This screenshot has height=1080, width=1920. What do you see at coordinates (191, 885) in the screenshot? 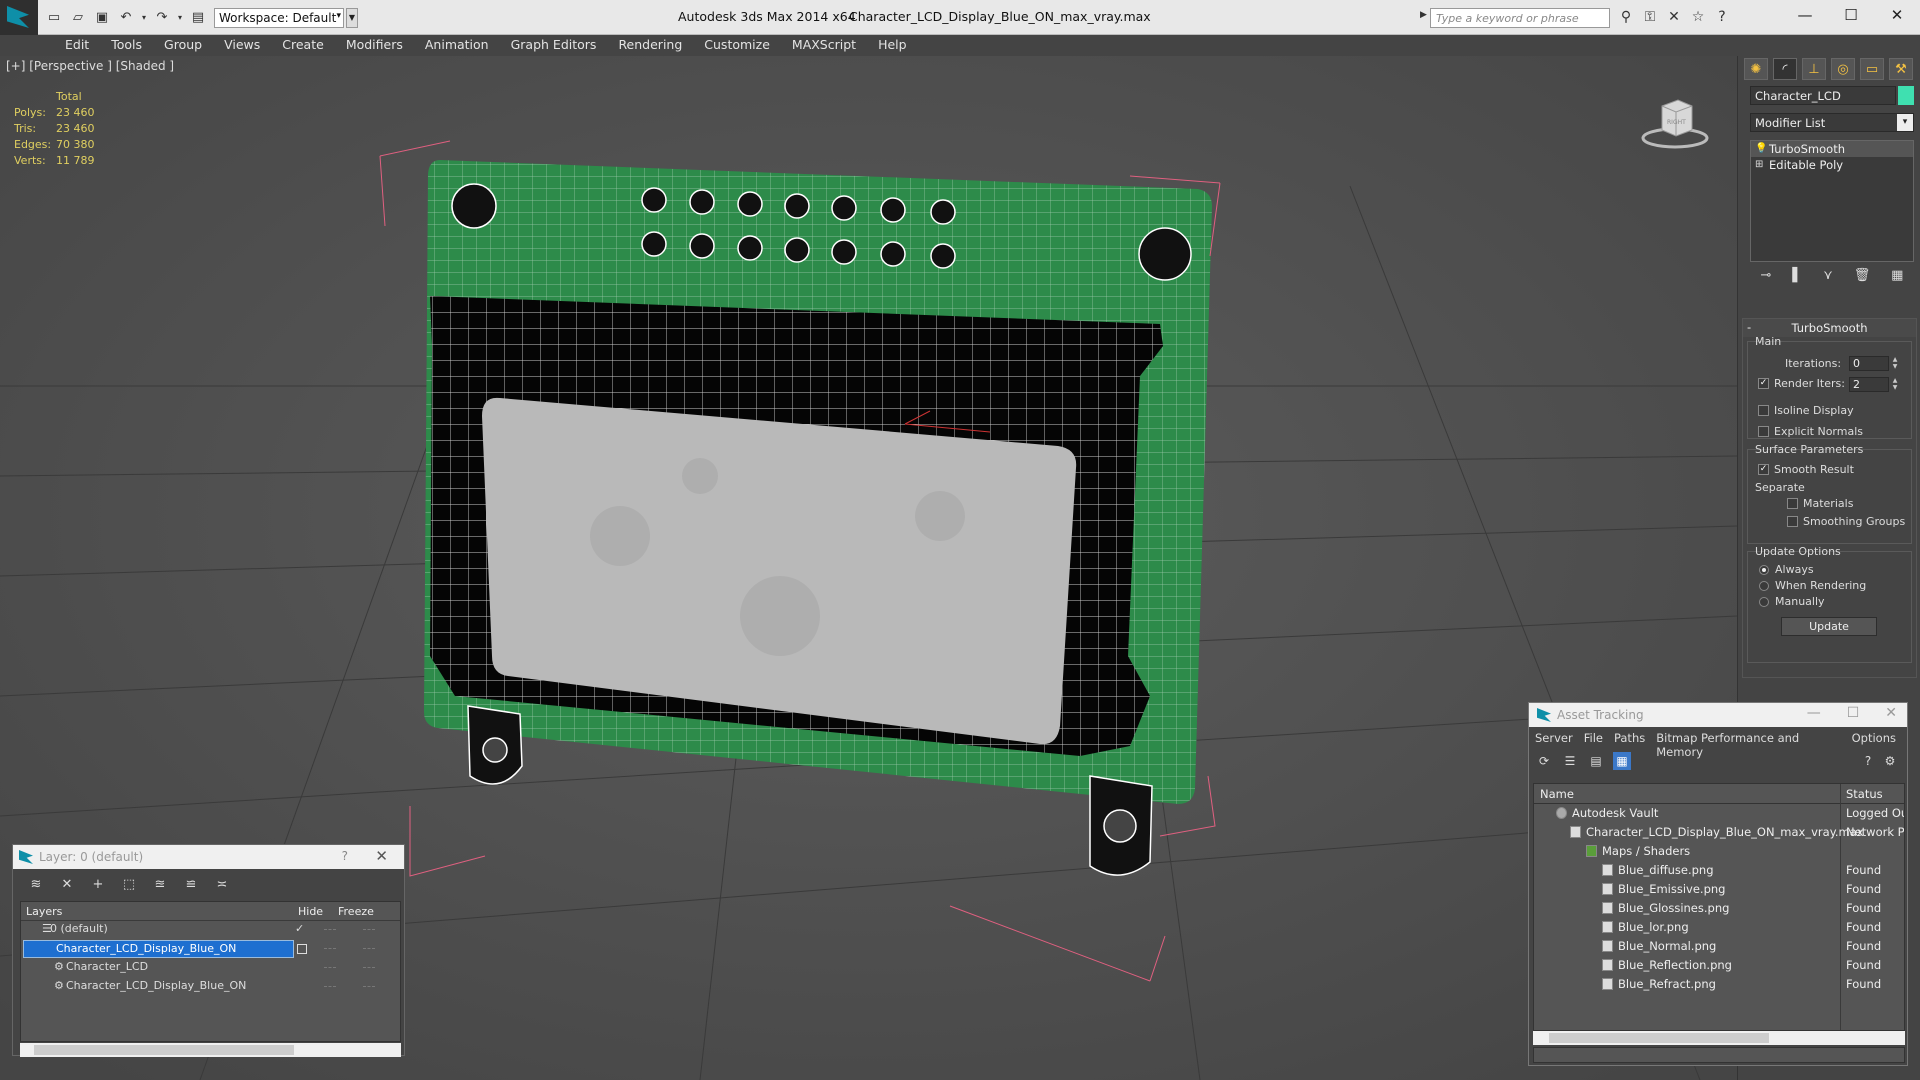
I see `hide-all-icon: ≌` at bounding box center [191, 885].